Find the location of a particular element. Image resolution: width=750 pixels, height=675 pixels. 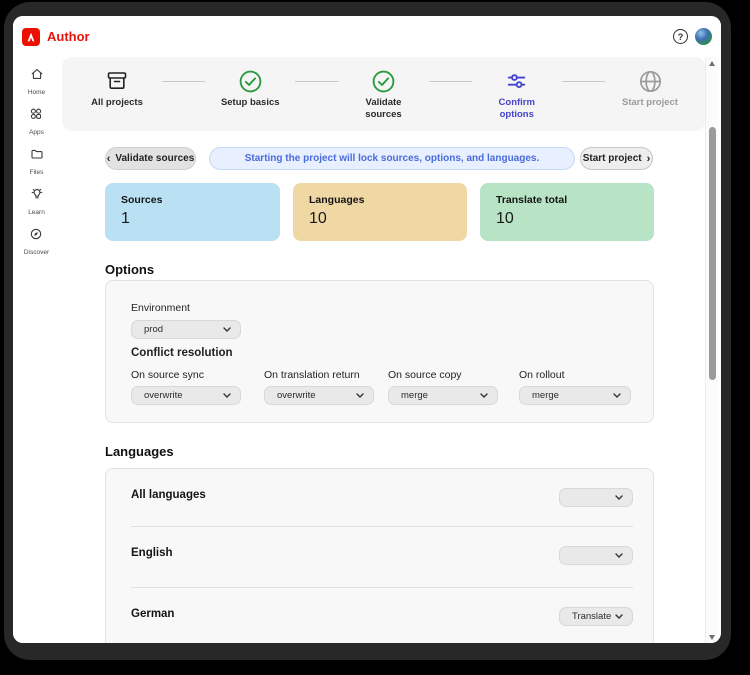

start-project-button: Start project › is located at coordinates (616, 158).